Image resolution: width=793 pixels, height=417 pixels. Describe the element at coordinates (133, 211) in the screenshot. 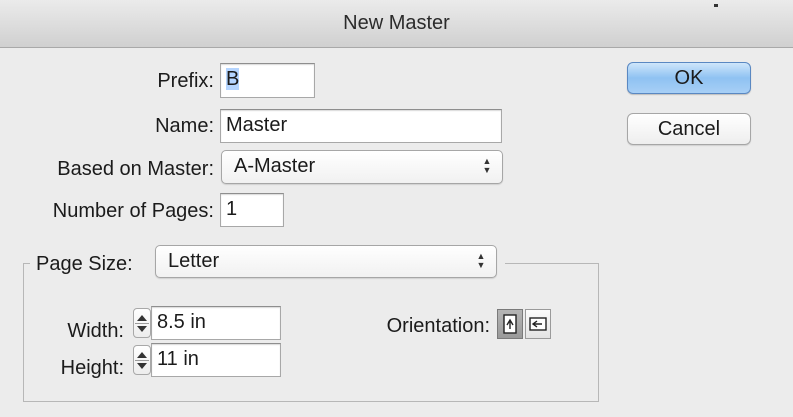

I see `number-of-pages-label: Number of Pages:` at that location.